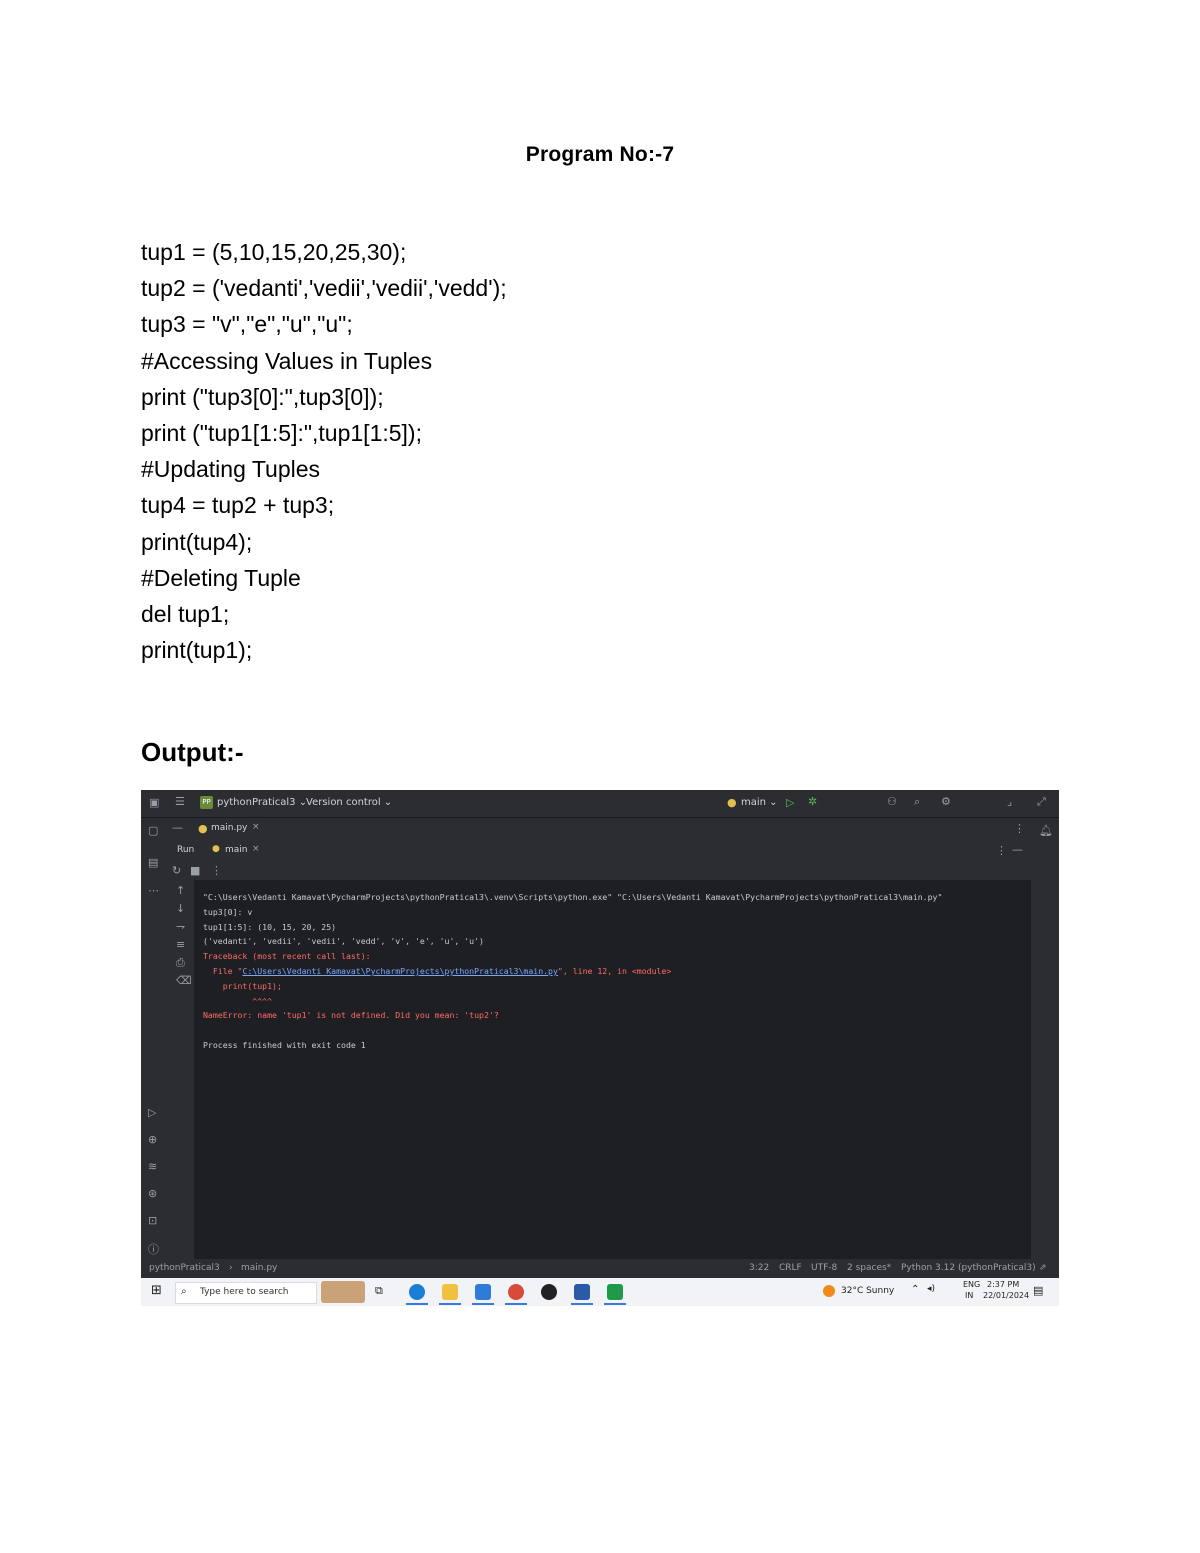  I want to click on console-line: tup1[1:5]: (10, 15, 20, 25), so click(270, 926).